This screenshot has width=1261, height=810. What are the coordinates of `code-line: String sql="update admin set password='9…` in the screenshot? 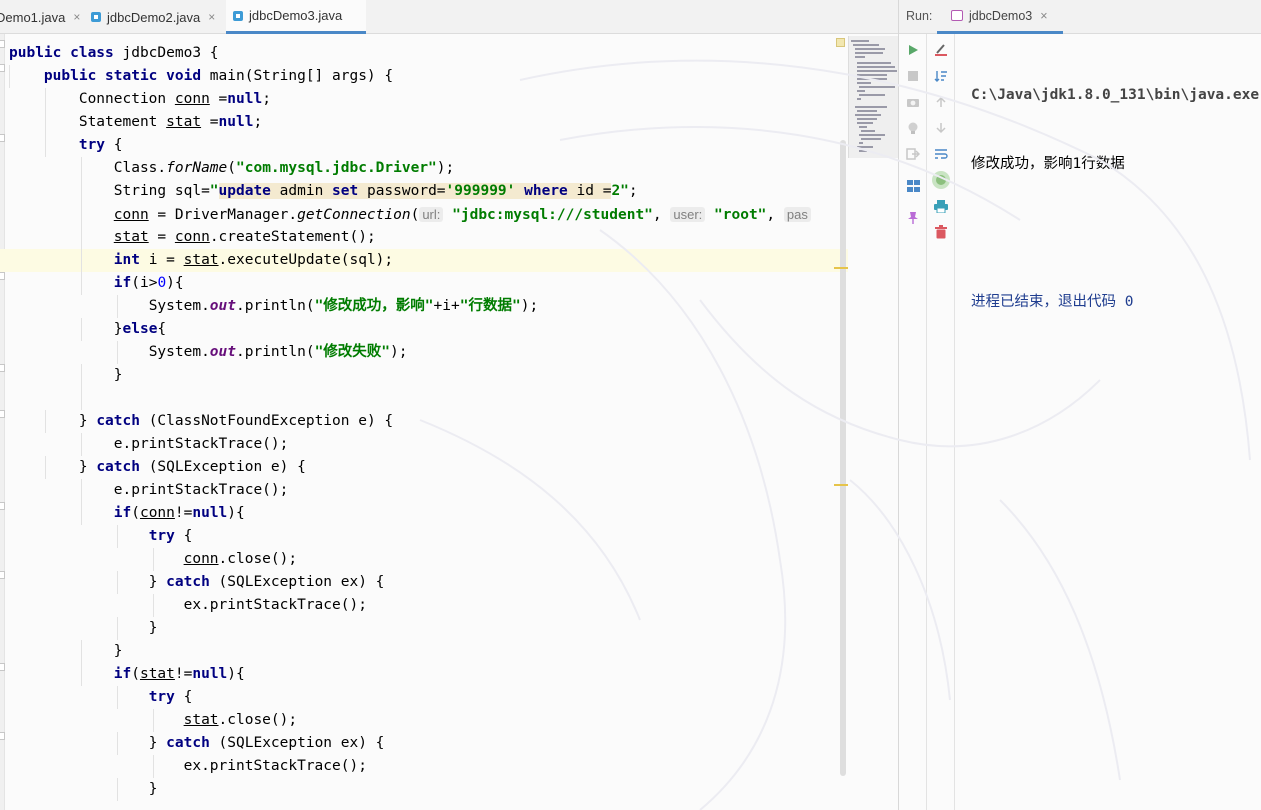 It's located at (424, 191).